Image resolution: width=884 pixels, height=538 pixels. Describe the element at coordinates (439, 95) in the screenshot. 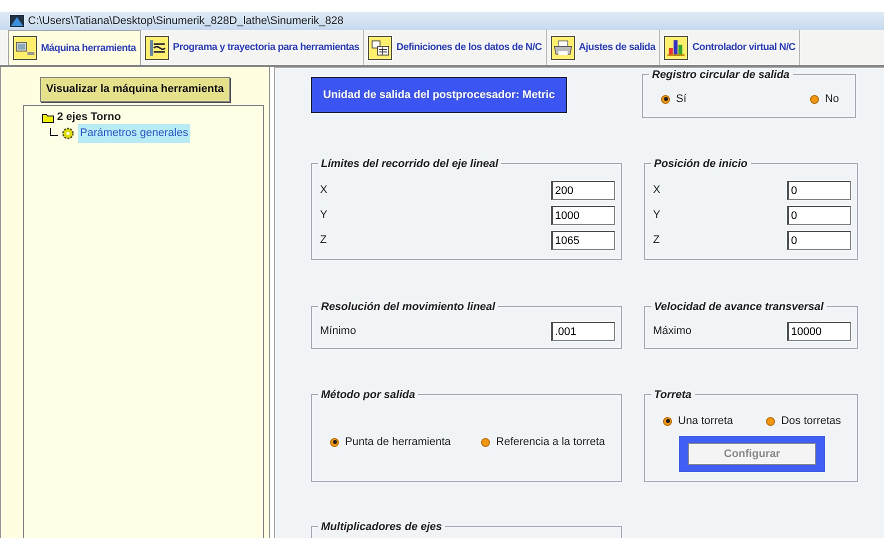

I see `output-unit-banner: Unidad de salida del postprocesador: Metric` at that location.